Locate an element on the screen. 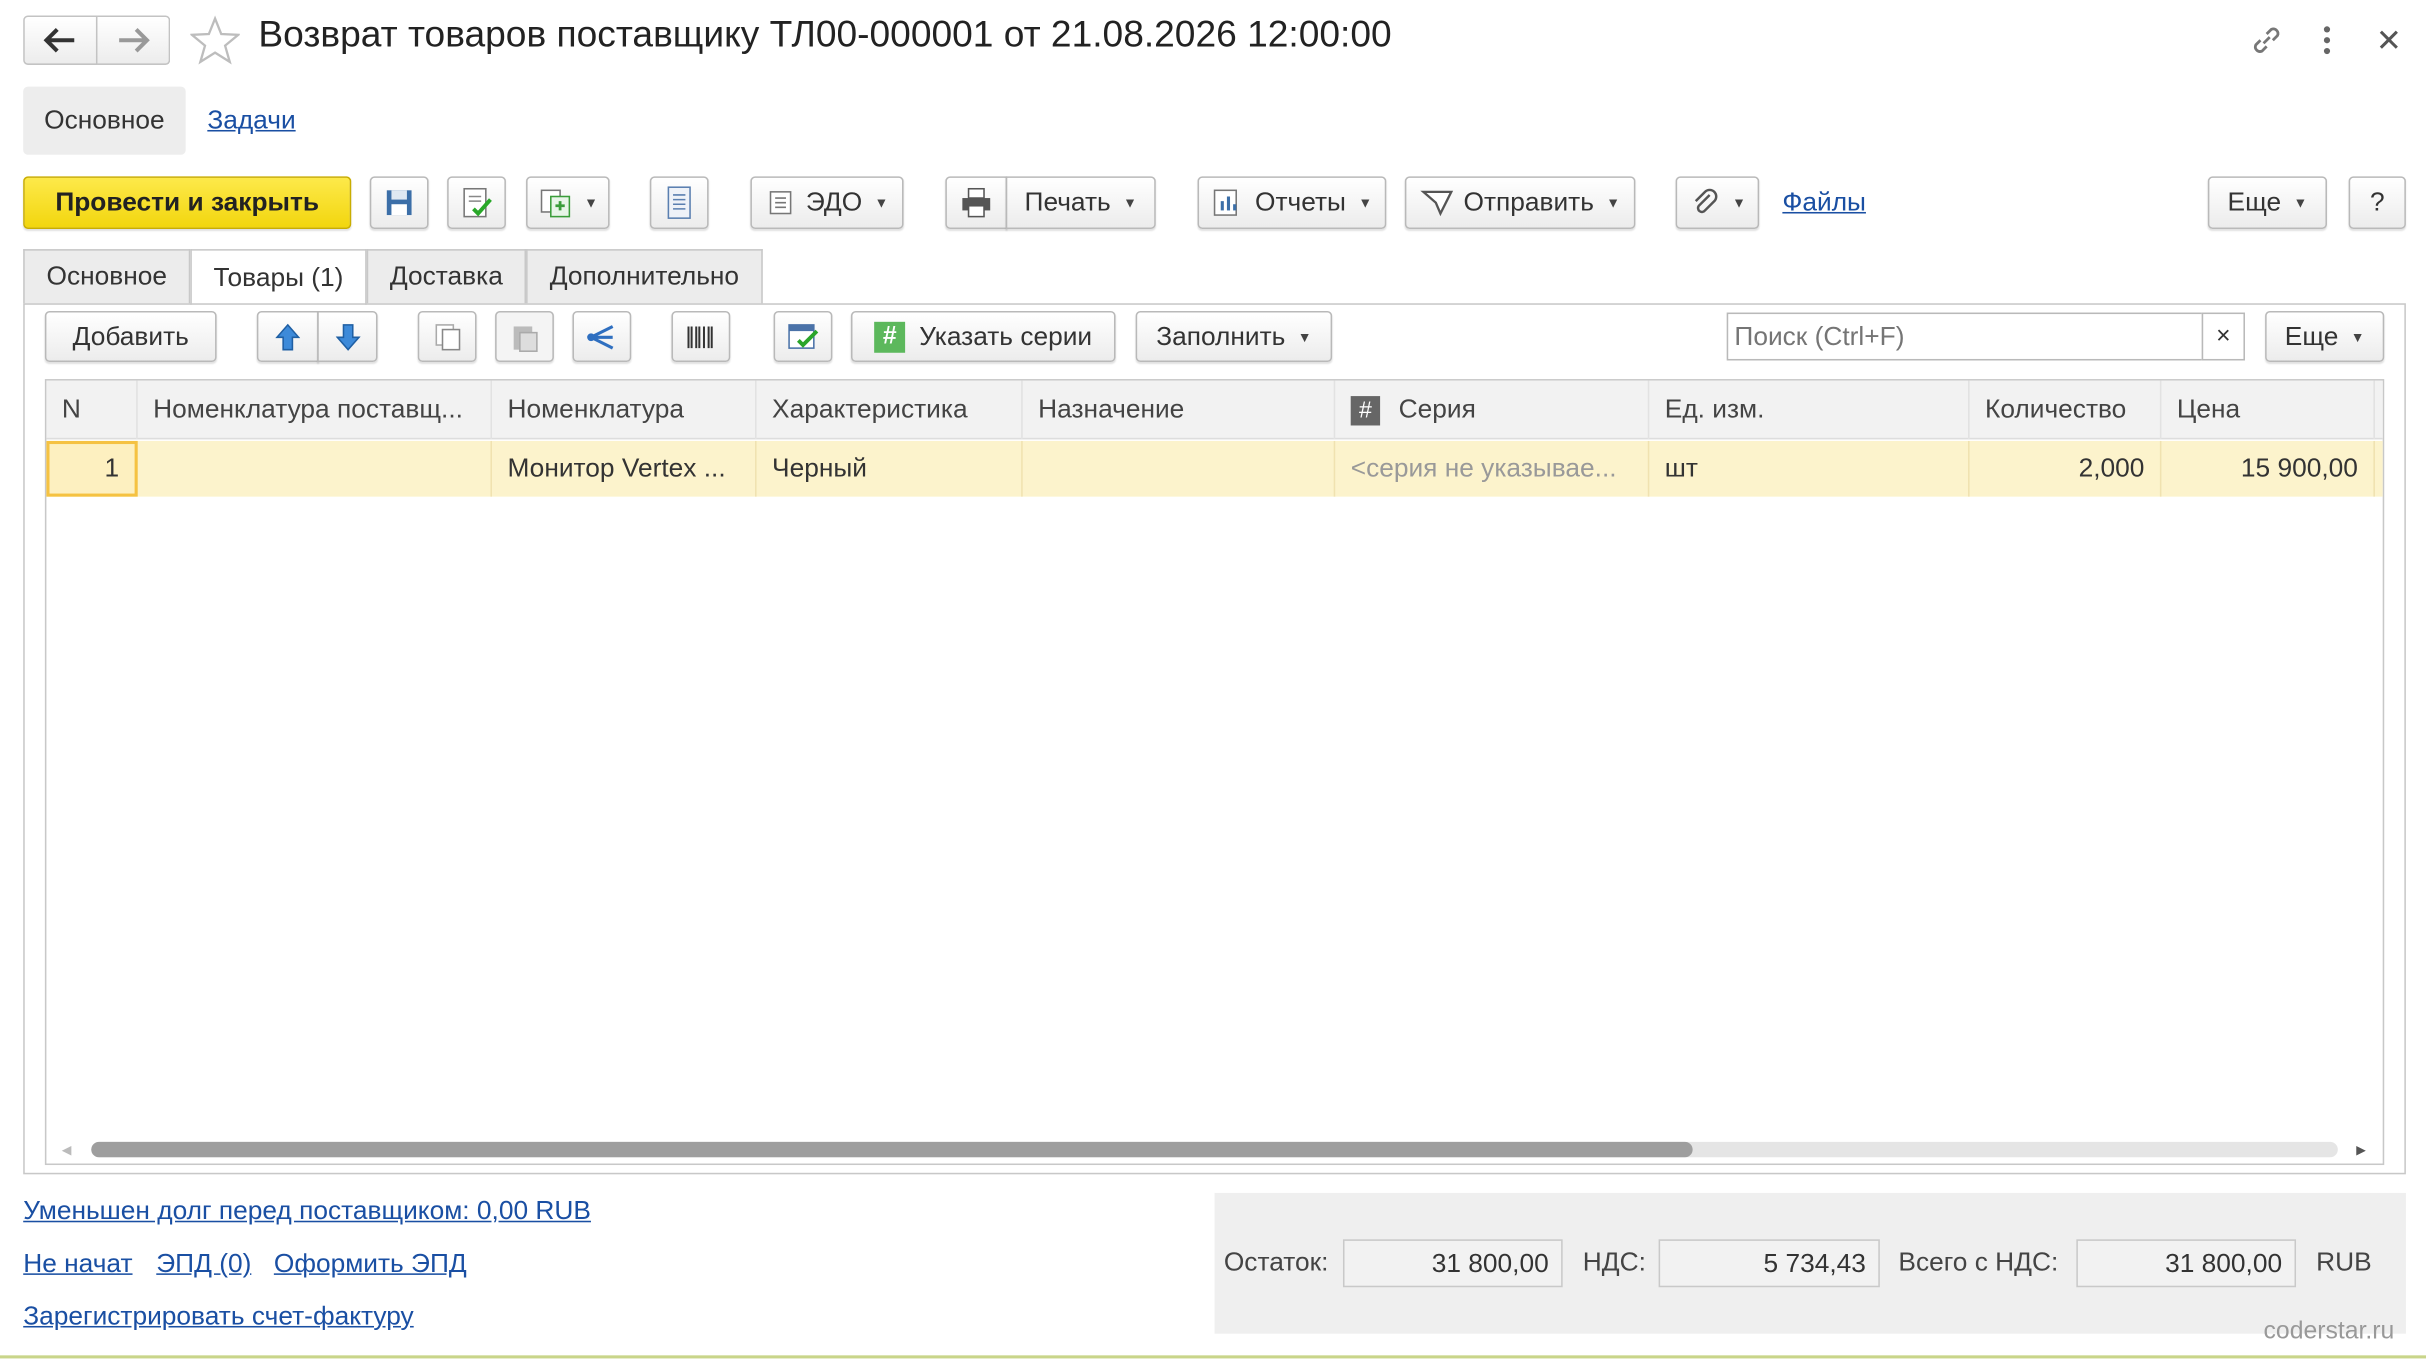 The height and width of the screenshot is (1362, 2426). column-header-characteristic: Характеристика is located at coordinates (890, 410).